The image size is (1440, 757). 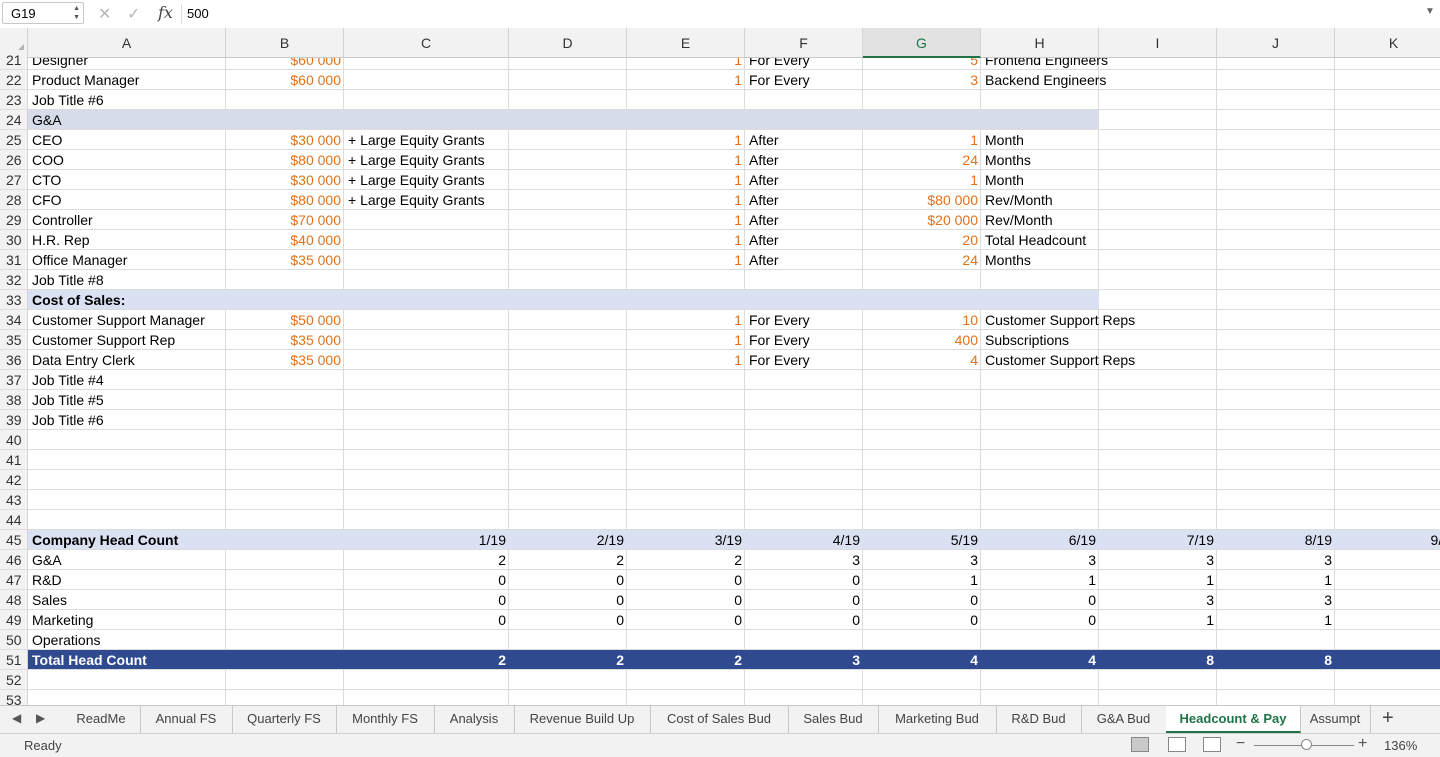 I want to click on cell-f27: After, so click(x=806, y=180).